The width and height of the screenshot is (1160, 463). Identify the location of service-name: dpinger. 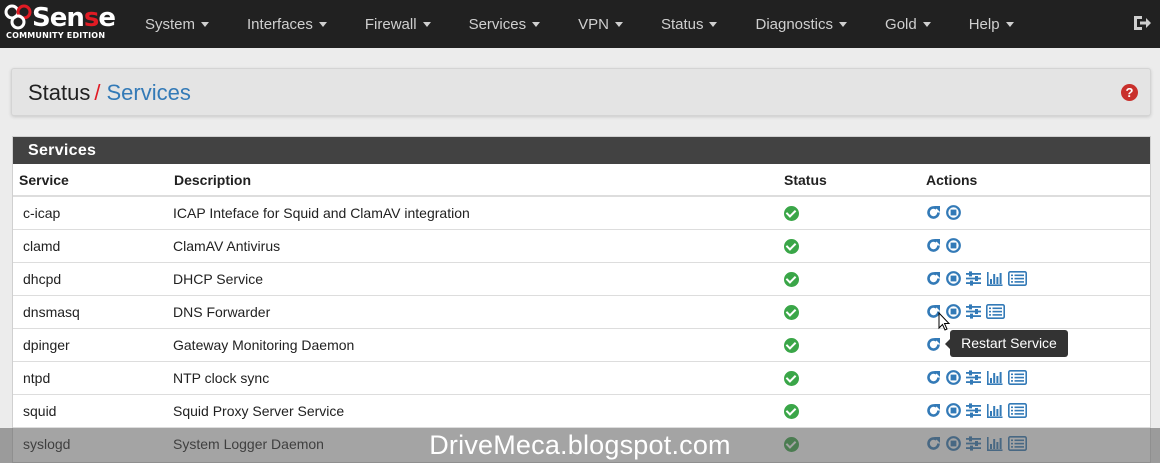
(90, 344).